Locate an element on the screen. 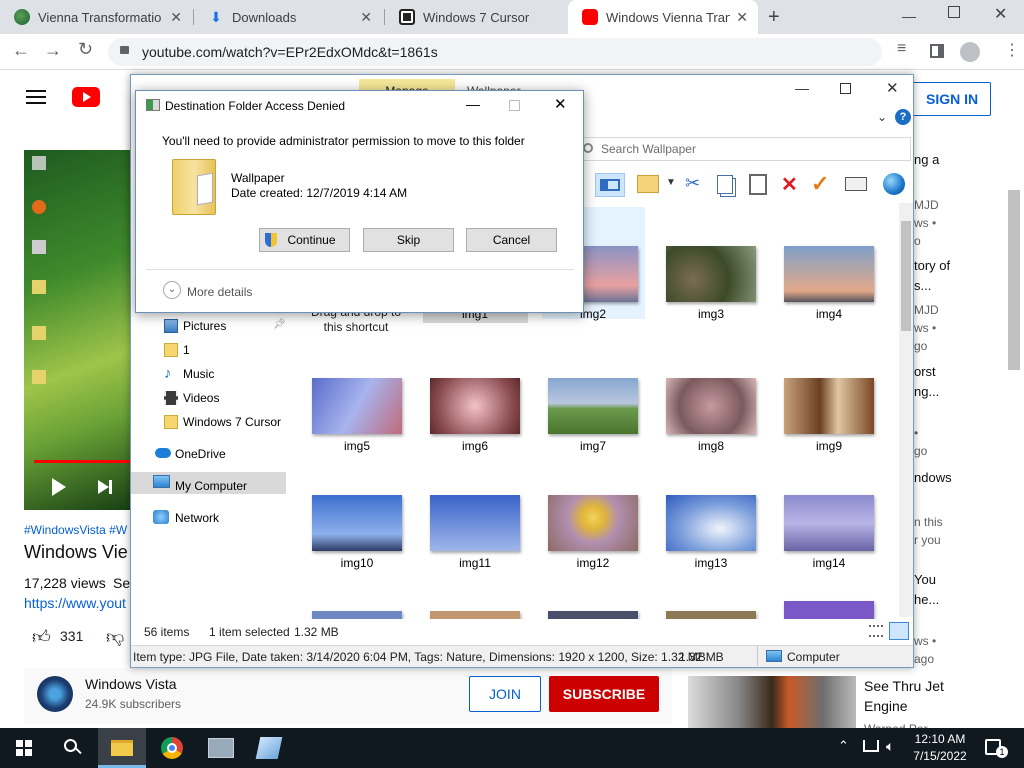 The width and height of the screenshot is (1024, 768). continue-button: Continue is located at coordinates (304, 240).